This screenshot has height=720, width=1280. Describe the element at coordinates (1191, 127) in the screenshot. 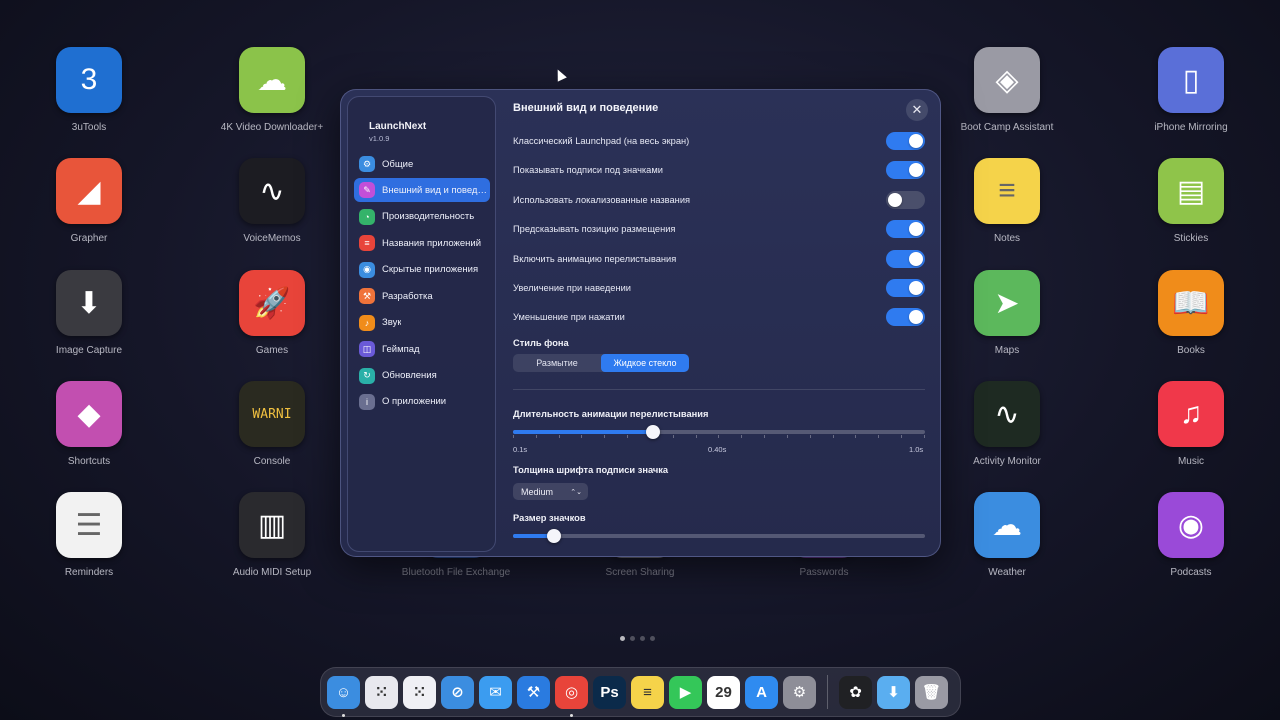

I see `app-label: iPhone Mirroring` at that location.